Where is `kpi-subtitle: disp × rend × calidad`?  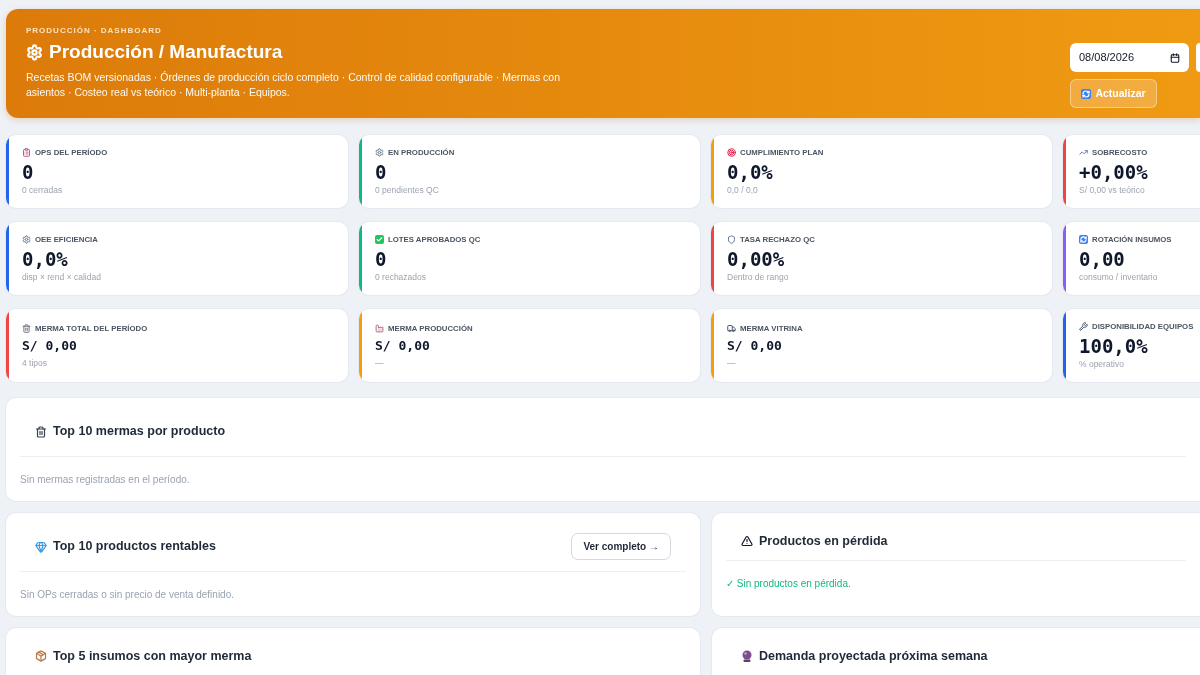 kpi-subtitle: disp × rend × calidad is located at coordinates (61, 277).